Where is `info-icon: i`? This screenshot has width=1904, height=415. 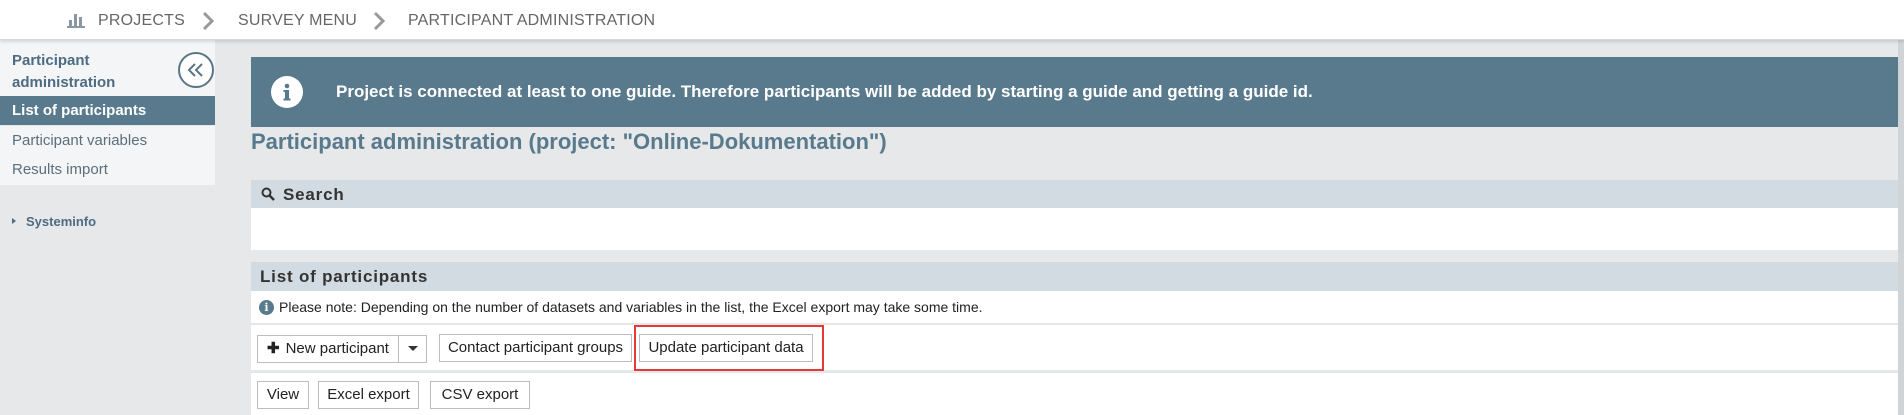
info-icon: i is located at coordinates (266, 307).